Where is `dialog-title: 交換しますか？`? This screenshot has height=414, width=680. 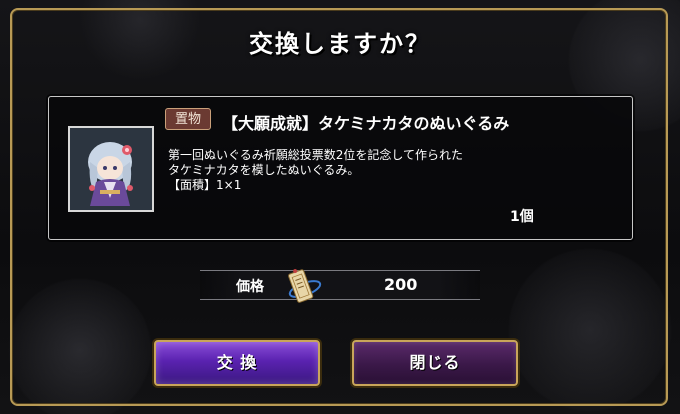
dialog-title: 交換しますか？ is located at coordinates (340, 44).